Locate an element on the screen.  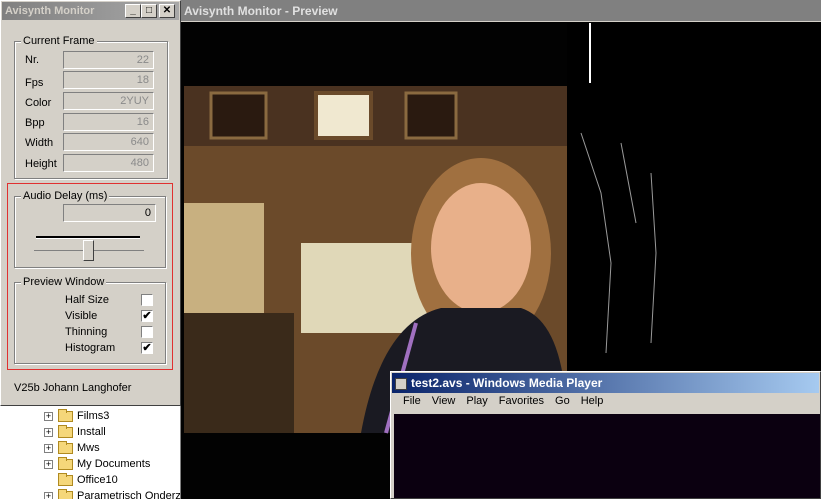
visible-label: Visible is located at coordinates (81, 316).